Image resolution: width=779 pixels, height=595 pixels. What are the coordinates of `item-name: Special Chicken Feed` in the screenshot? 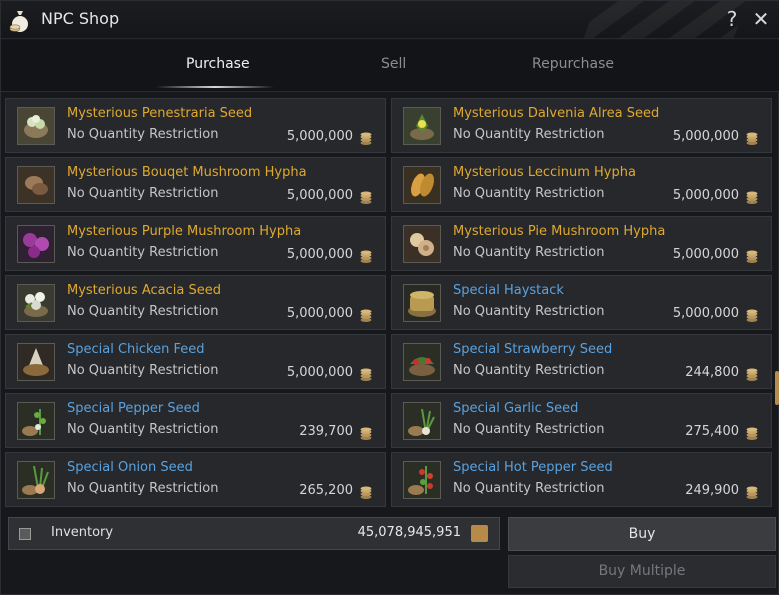 It's located at (136, 349).